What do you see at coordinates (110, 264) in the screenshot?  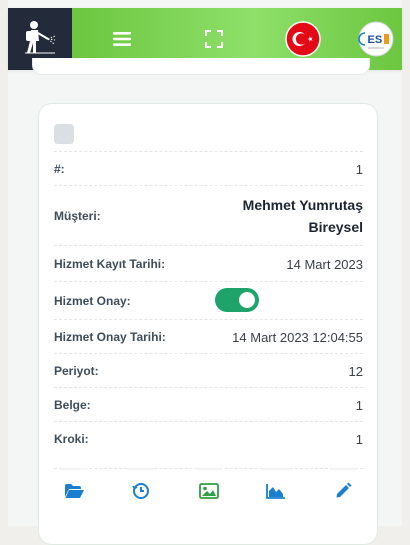 I see `registration-label: Hizmet Kayıt Tarihi:` at bounding box center [110, 264].